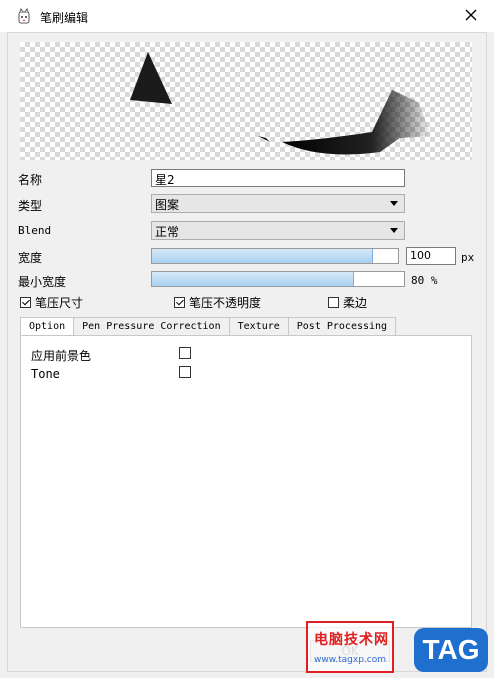 Image resolution: width=494 pixels, height=678 pixels. I want to click on pen-pressure-size-checkbox: 笔压尺寸, so click(51, 302).